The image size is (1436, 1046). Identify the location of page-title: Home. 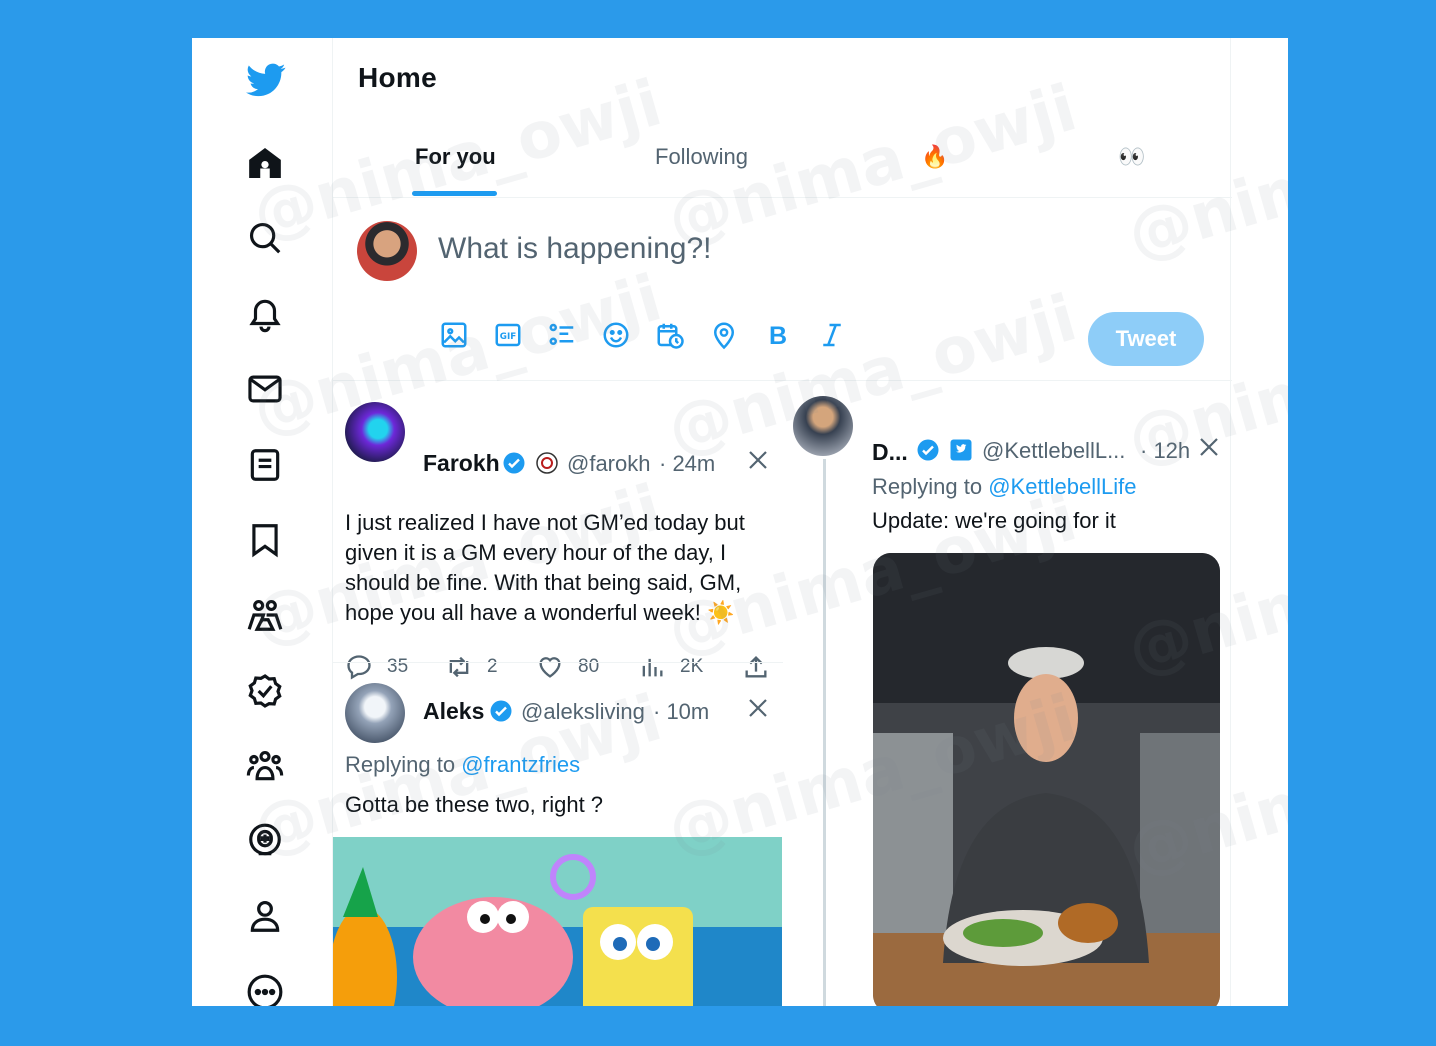
(397, 77).